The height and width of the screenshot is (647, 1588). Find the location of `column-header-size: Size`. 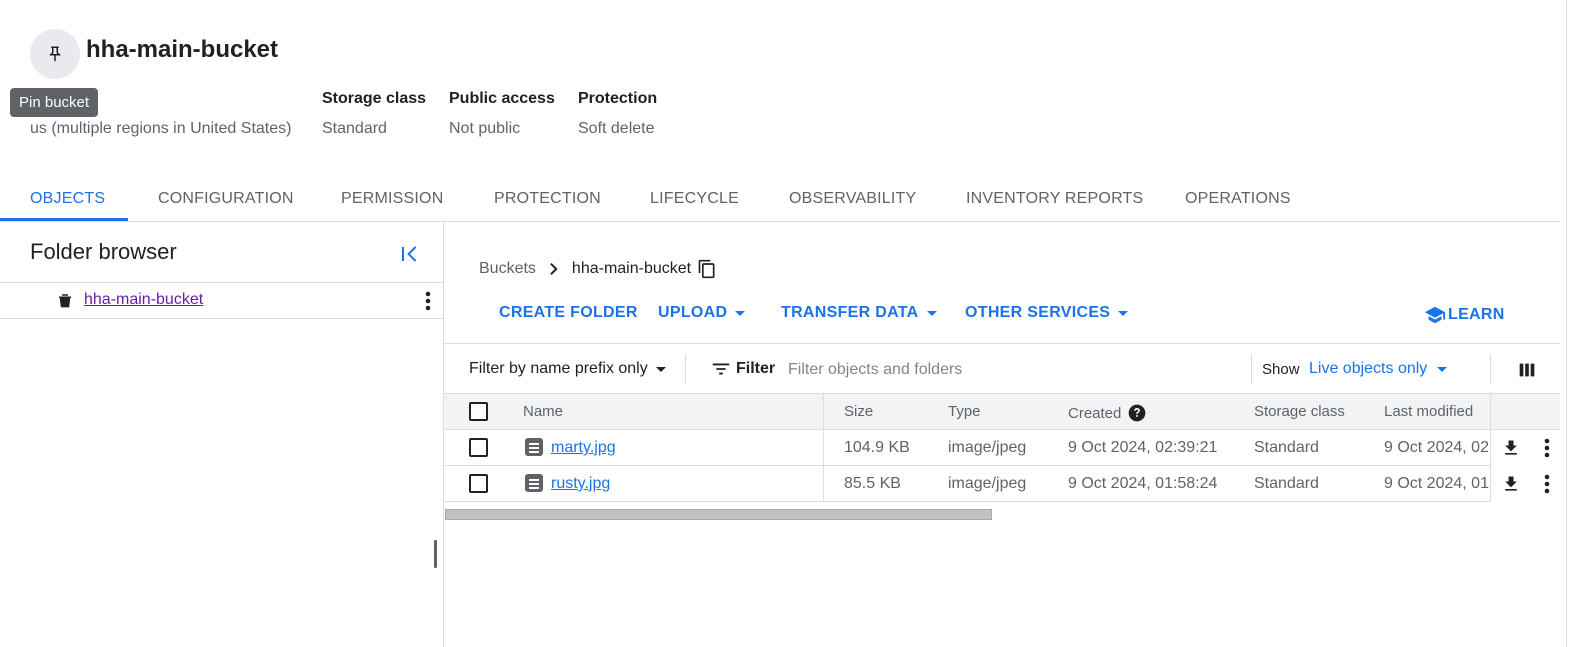

column-header-size: Size is located at coordinates (858, 411).